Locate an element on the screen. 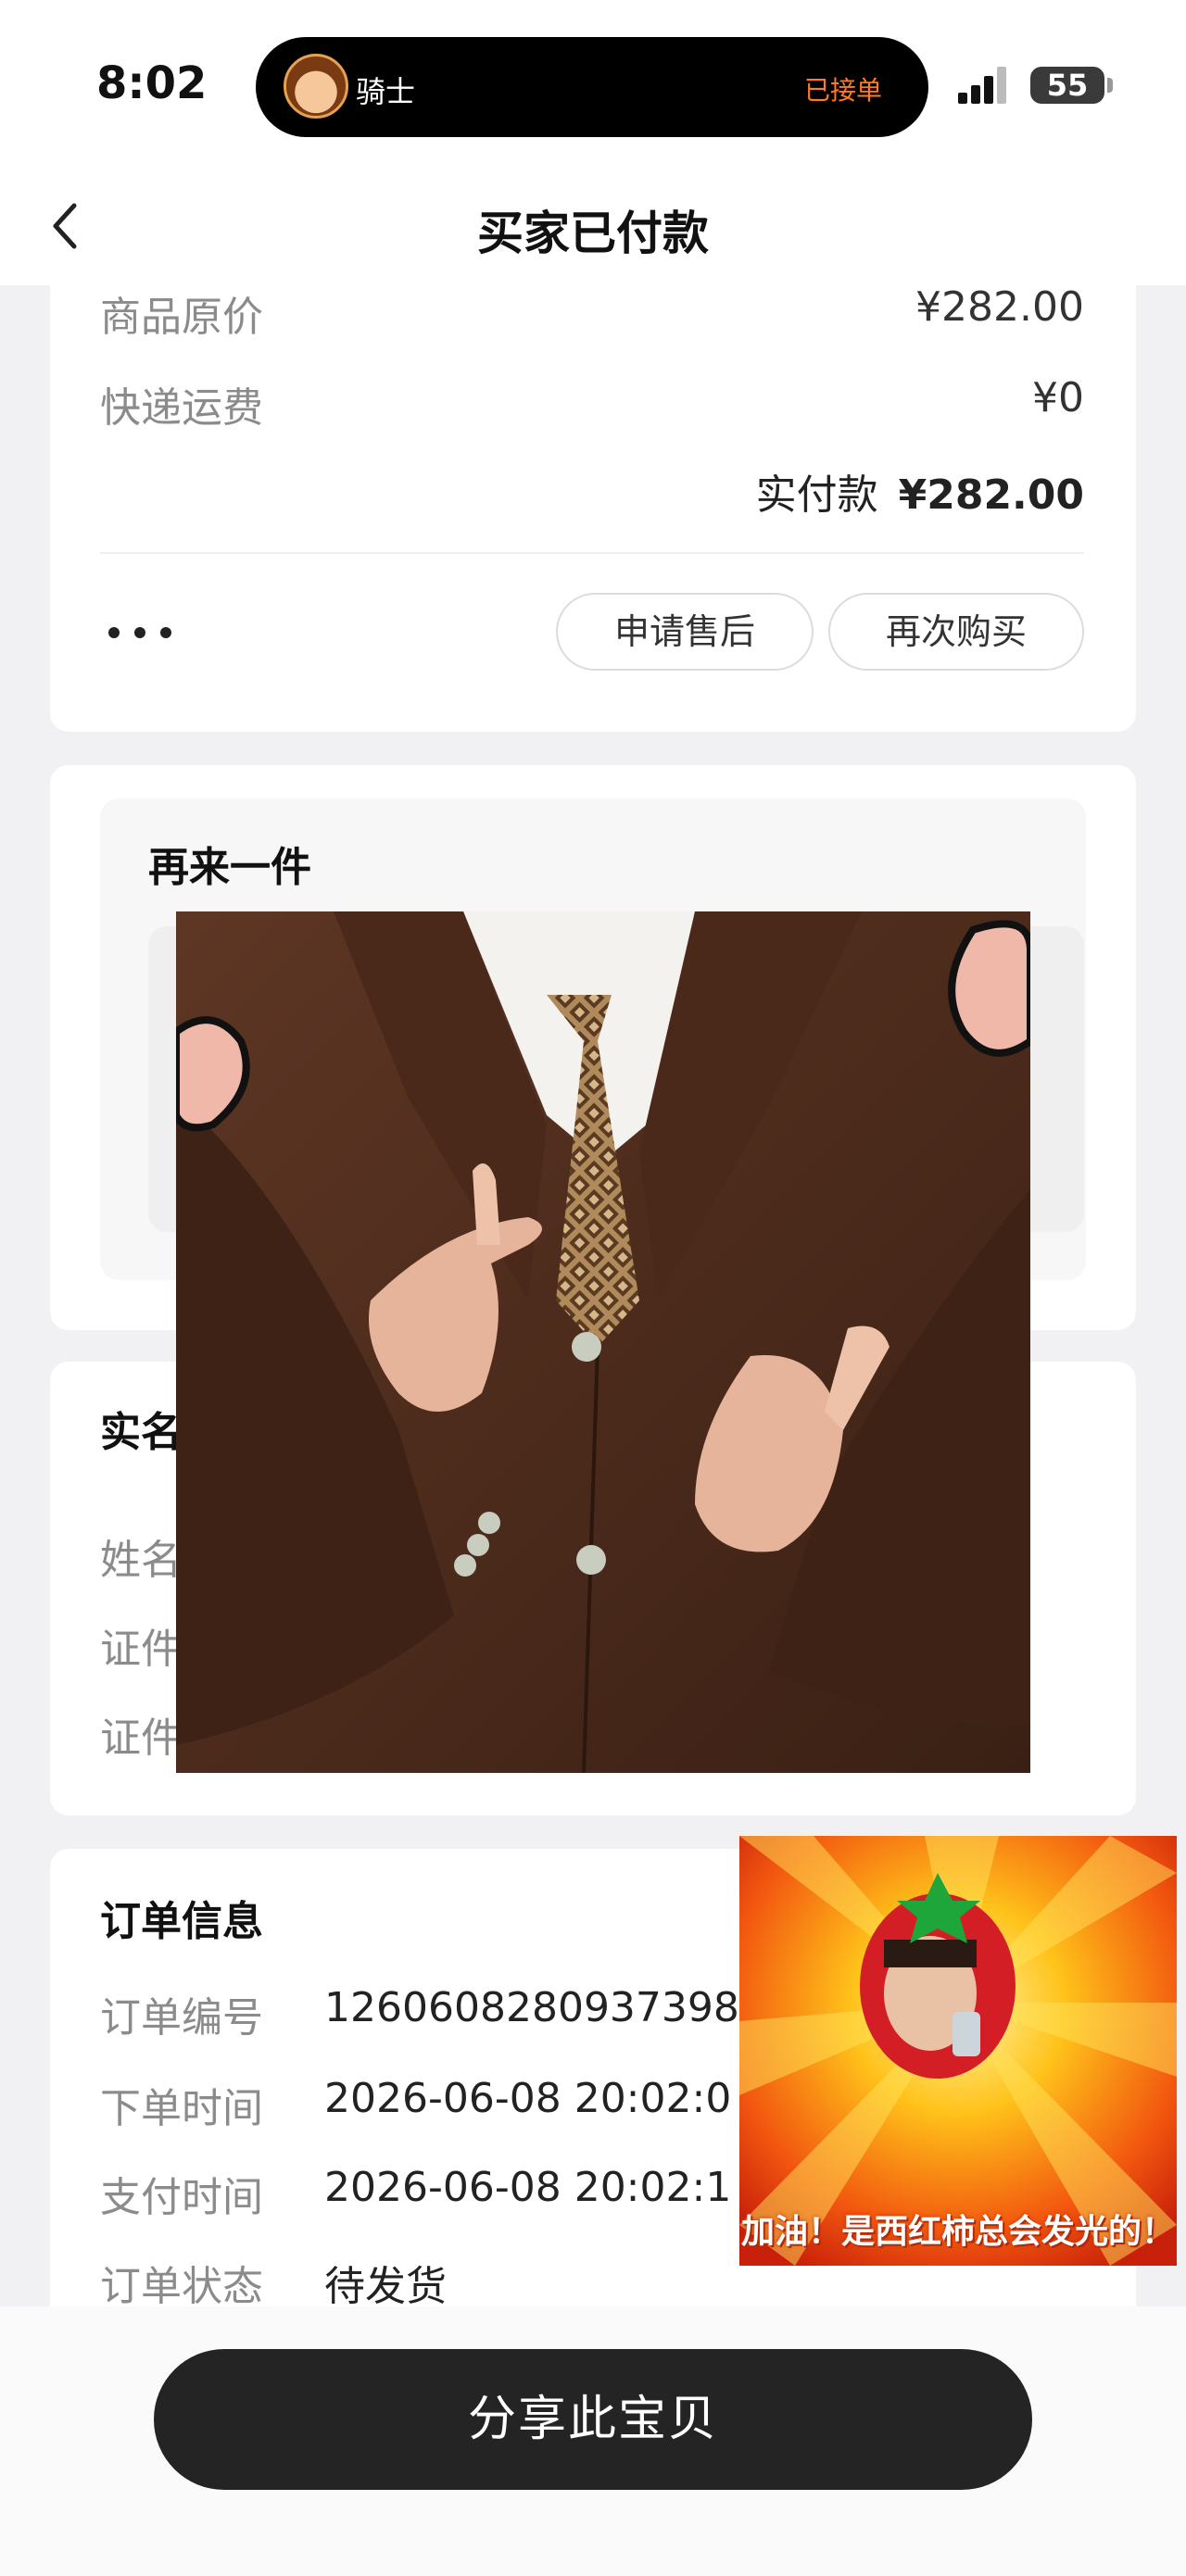 The height and width of the screenshot is (2576, 1186). divider is located at coordinates (592, 553).